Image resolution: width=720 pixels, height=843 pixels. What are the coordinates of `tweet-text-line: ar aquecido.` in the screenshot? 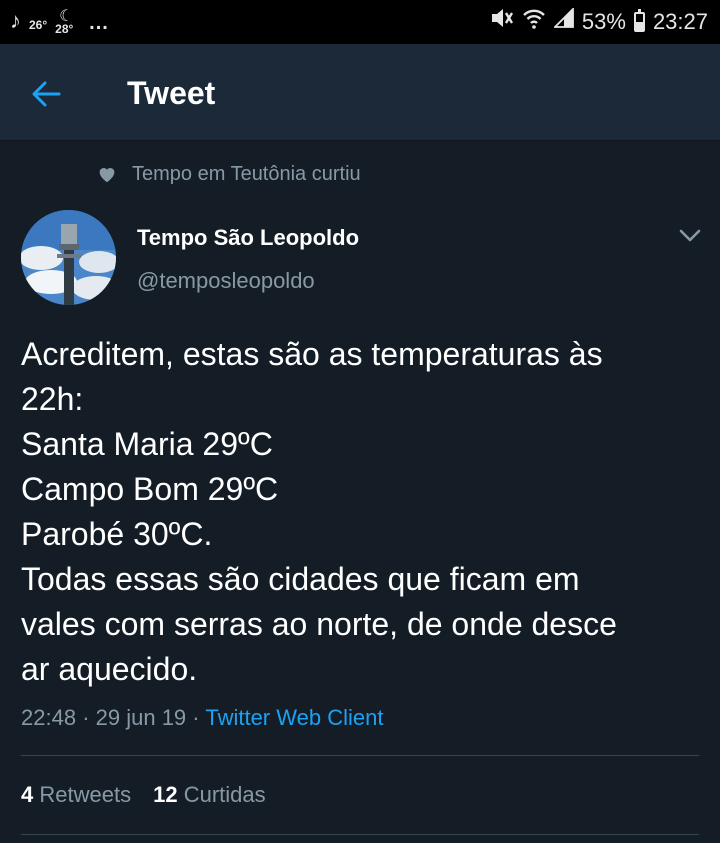 It's located at (109, 669).